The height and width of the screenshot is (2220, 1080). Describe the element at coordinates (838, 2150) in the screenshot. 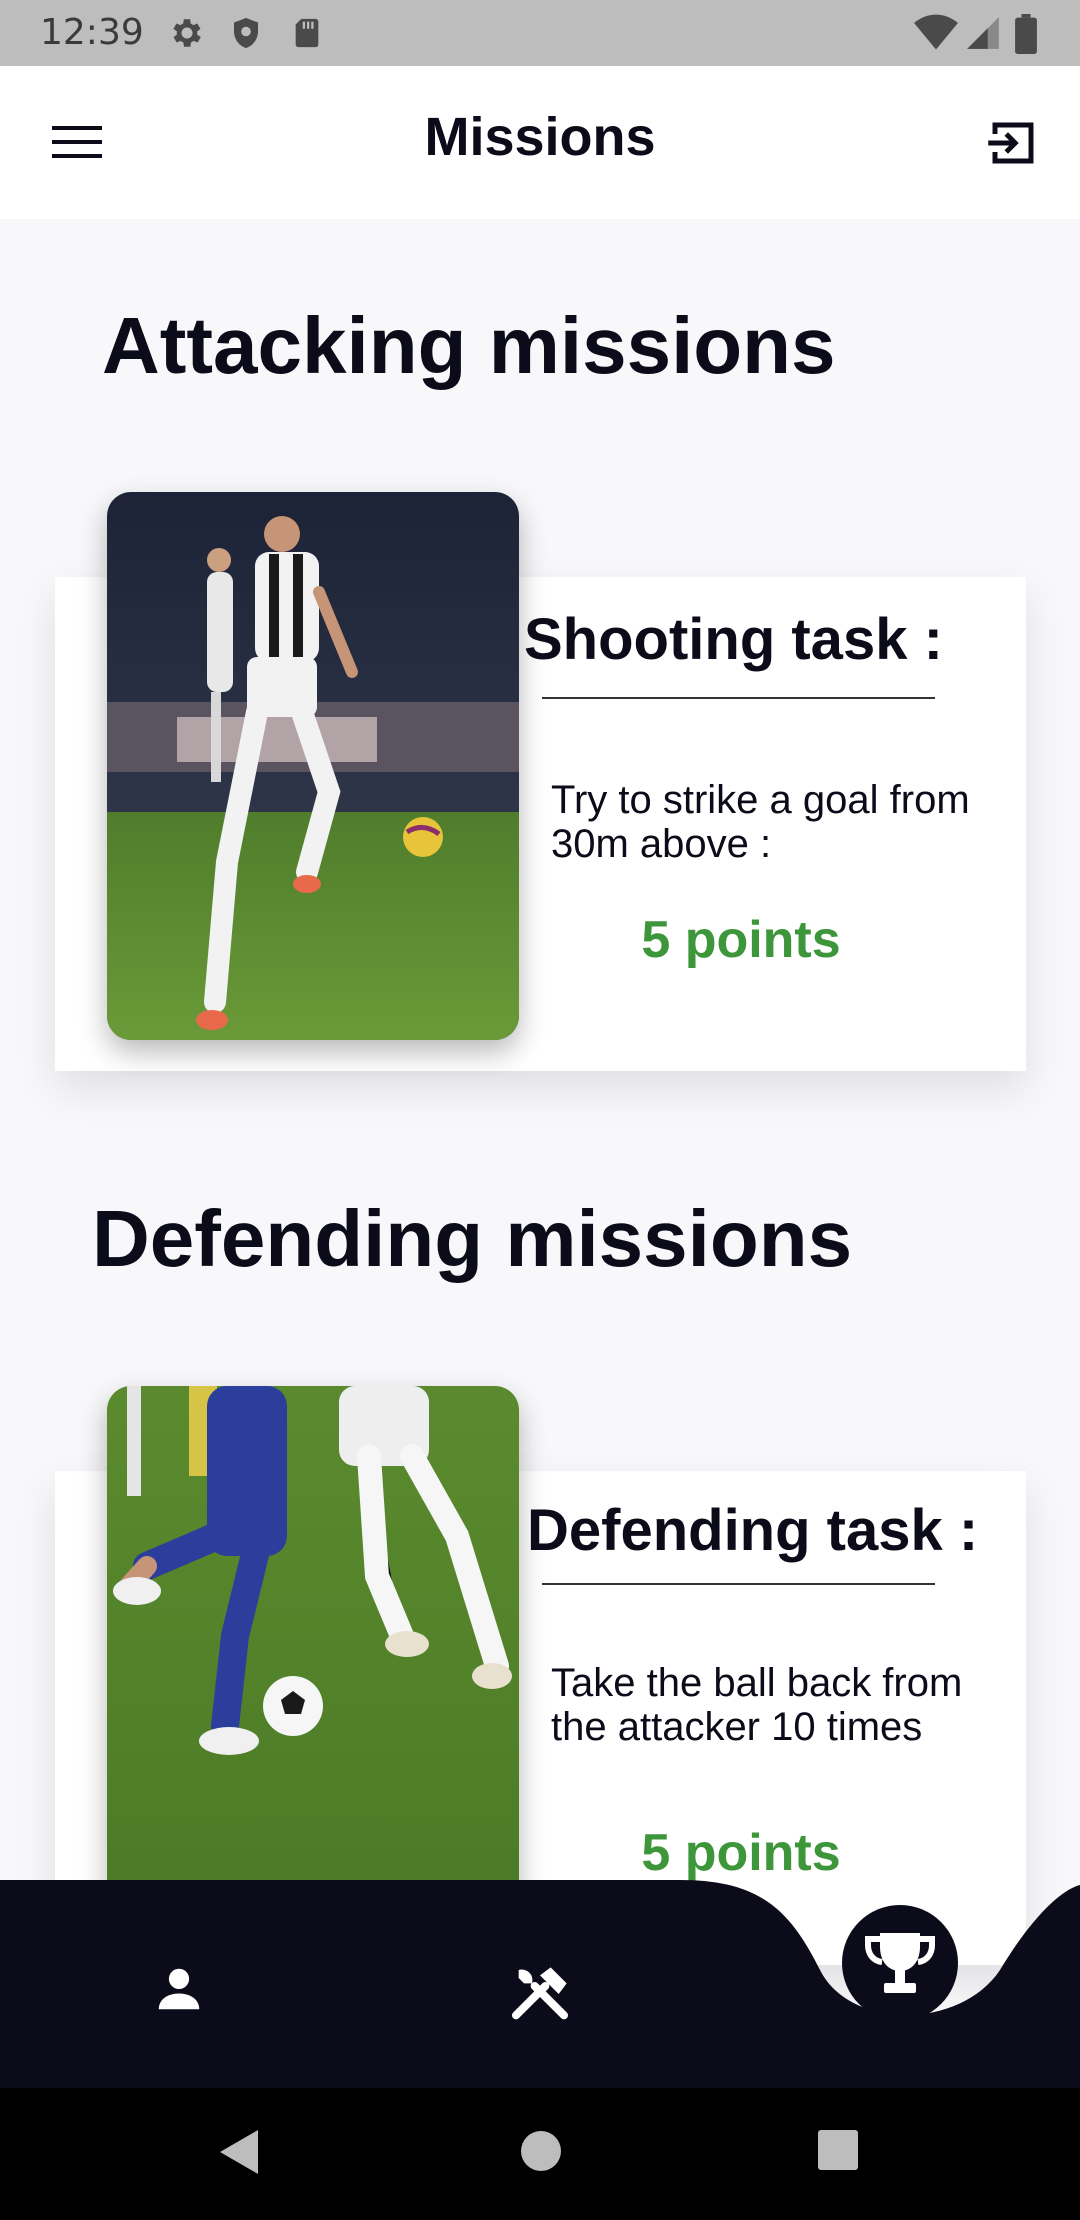

I see `recents-icon` at that location.